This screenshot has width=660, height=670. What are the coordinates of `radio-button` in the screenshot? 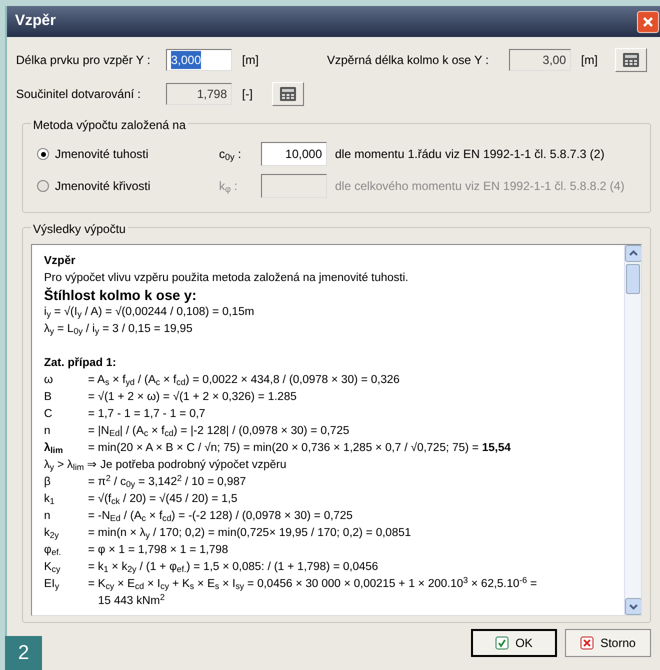 It's located at (43, 154).